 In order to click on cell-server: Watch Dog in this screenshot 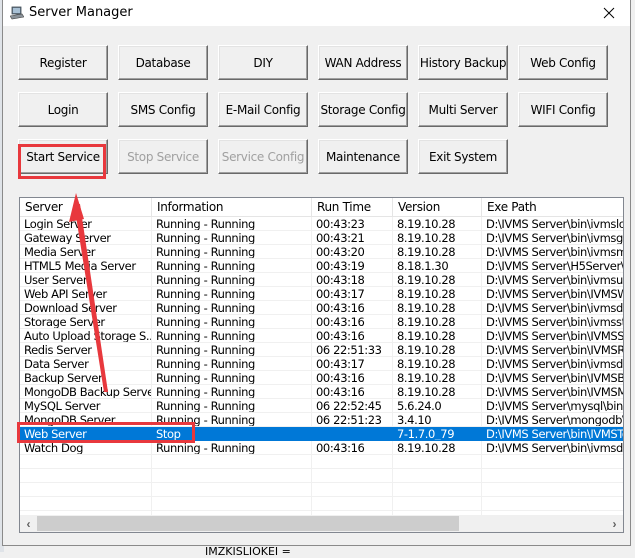, I will do `click(86, 448)`.